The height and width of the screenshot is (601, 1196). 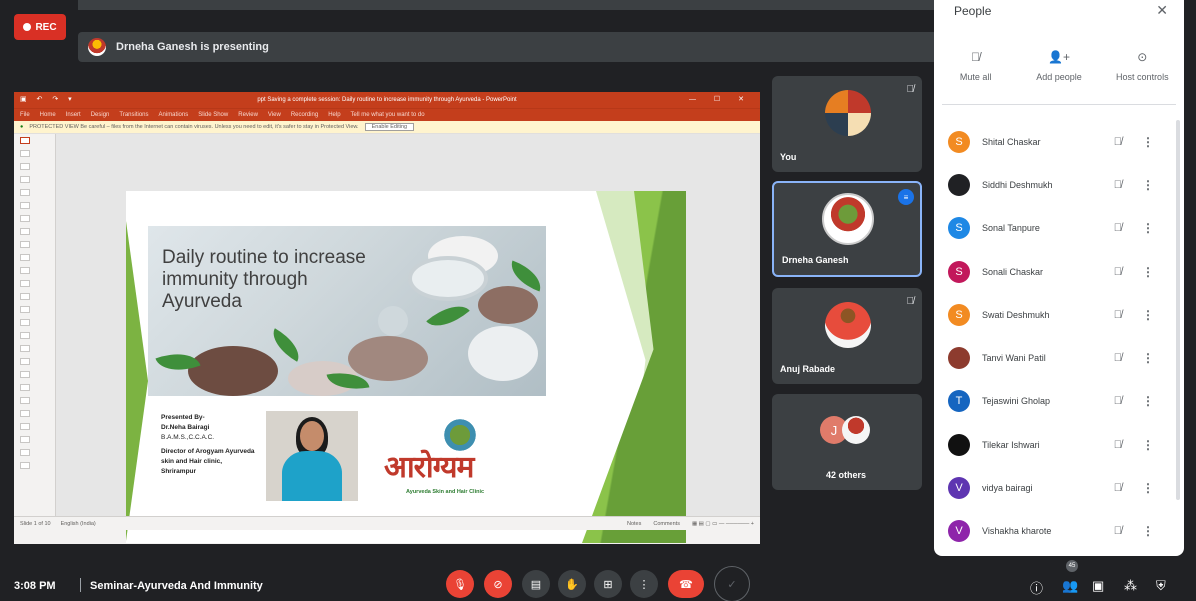 What do you see at coordinates (1098, 586) in the screenshot?
I see `chat-icon: ▣` at bounding box center [1098, 586].